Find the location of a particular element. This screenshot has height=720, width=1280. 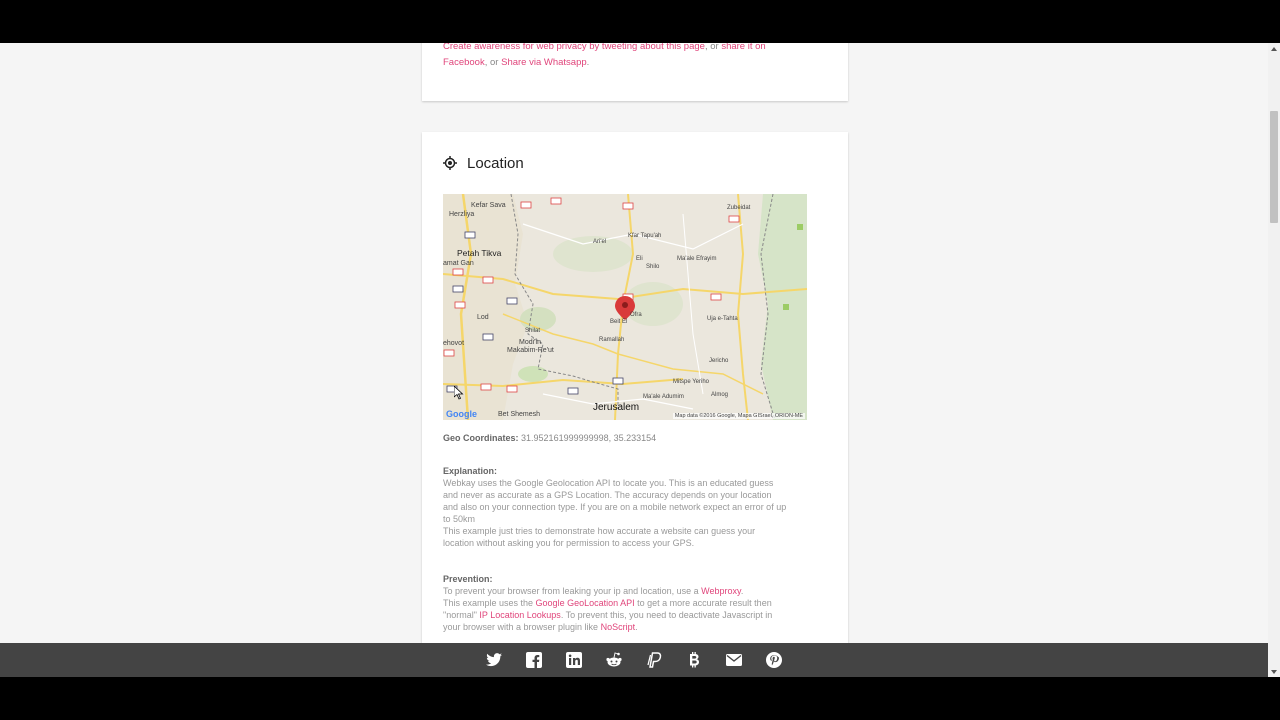

explanation-line: to 50km is located at coordinates (459, 519).